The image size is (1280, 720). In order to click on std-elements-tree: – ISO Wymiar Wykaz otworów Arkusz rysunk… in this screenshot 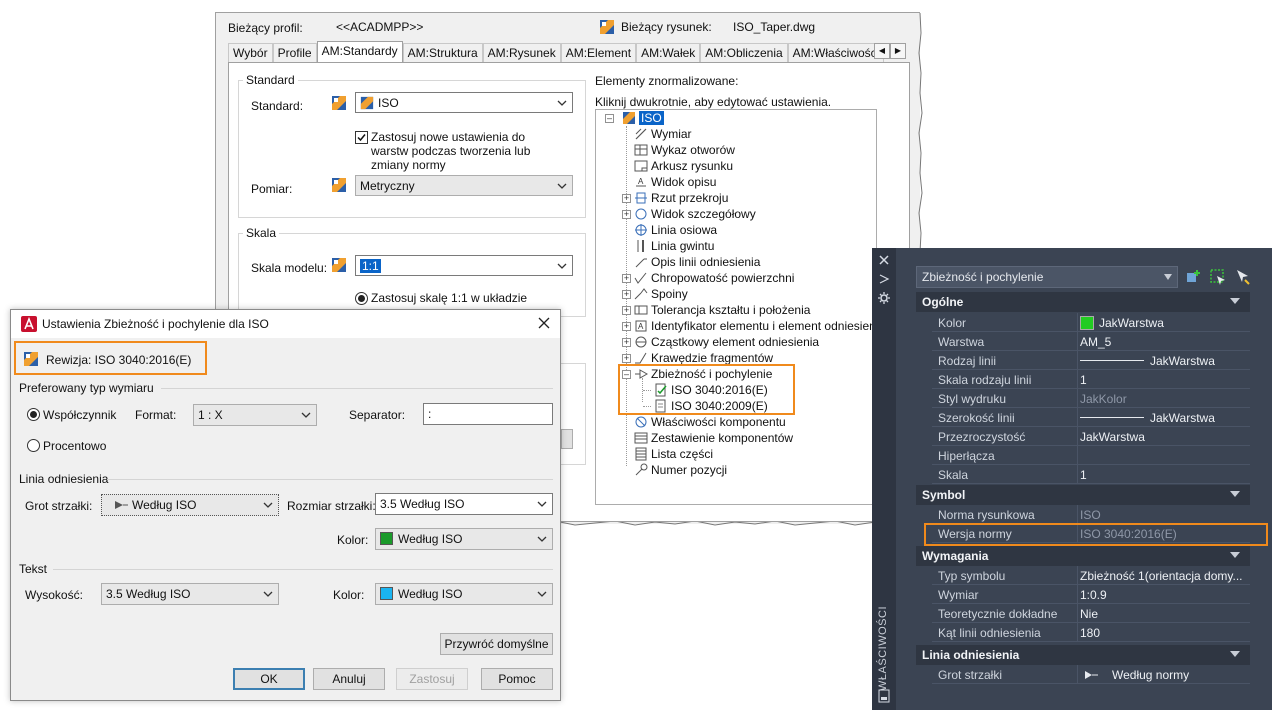, I will do `click(740, 307)`.